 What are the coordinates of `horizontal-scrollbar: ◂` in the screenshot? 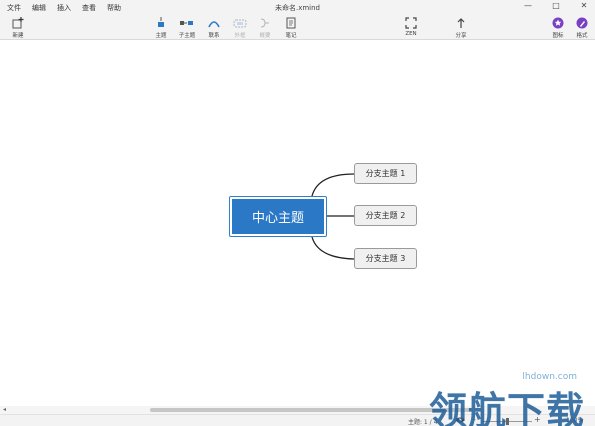 It's located at (297, 410).